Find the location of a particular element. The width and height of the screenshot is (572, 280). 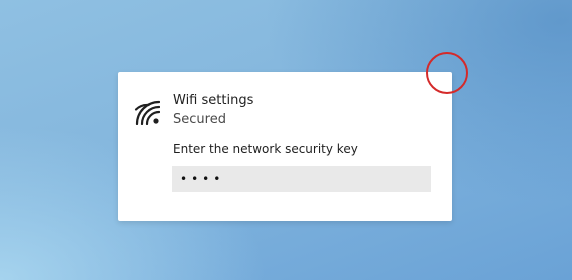

wifi-icon is located at coordinates (147, 112).